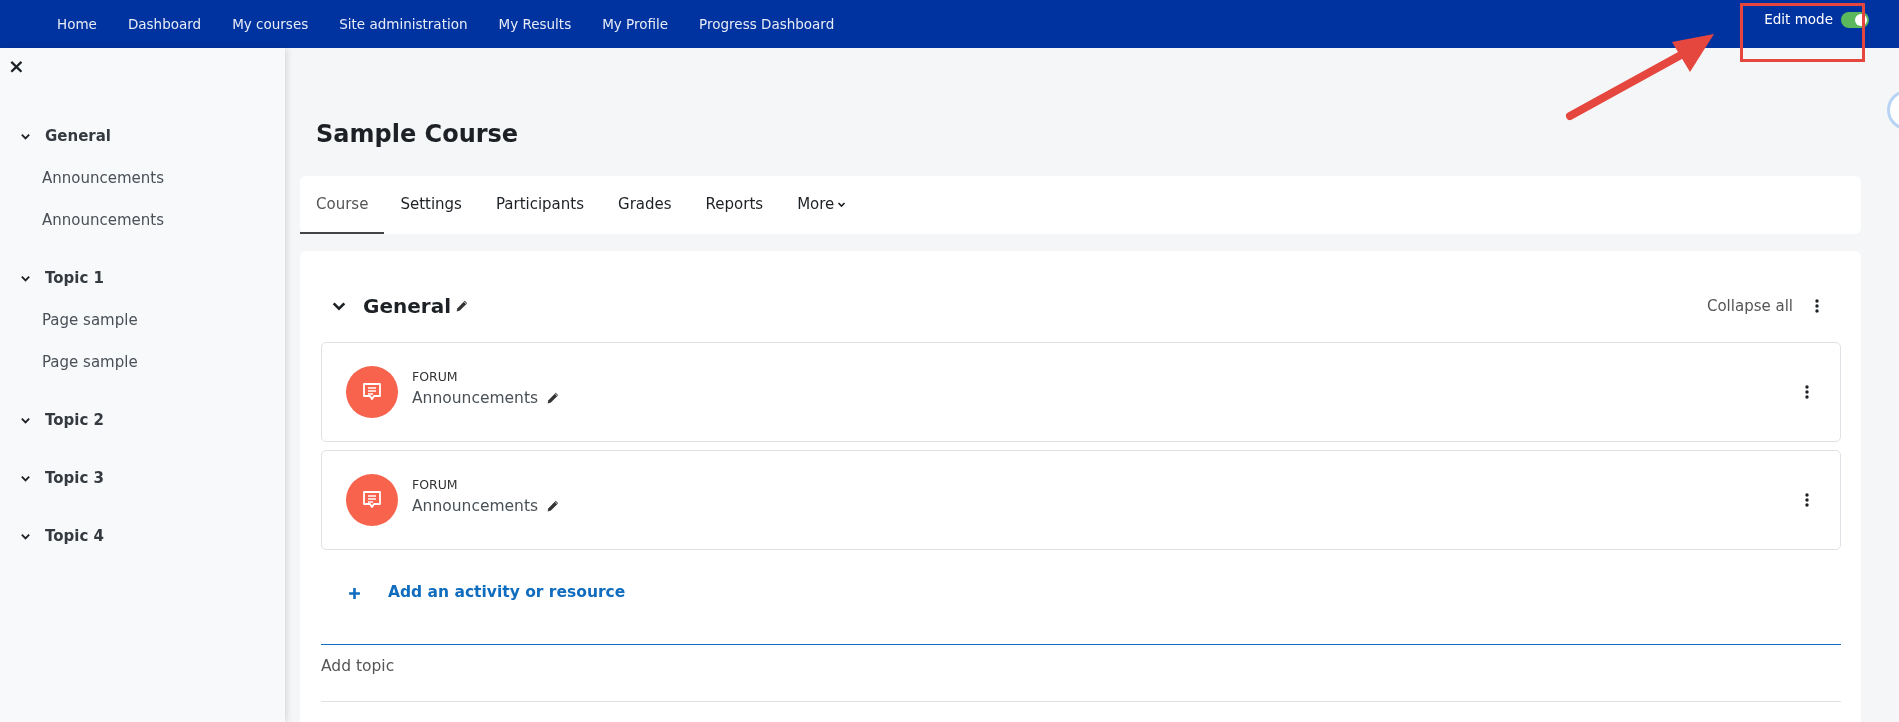 The image size is (1899, 722). What do you see at coordinates (734, 205) in the screenshot?
I see `tab: Reports` at bounding box center [734, 205].